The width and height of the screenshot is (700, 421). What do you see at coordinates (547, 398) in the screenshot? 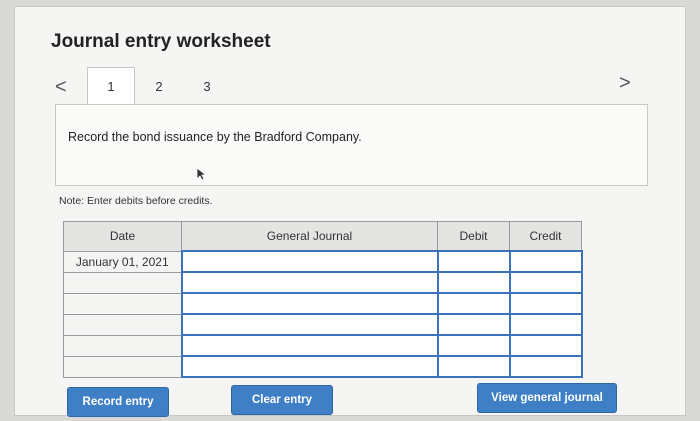
I see `view-general-journal-button: View general journal` at bounding box center [547, 398].